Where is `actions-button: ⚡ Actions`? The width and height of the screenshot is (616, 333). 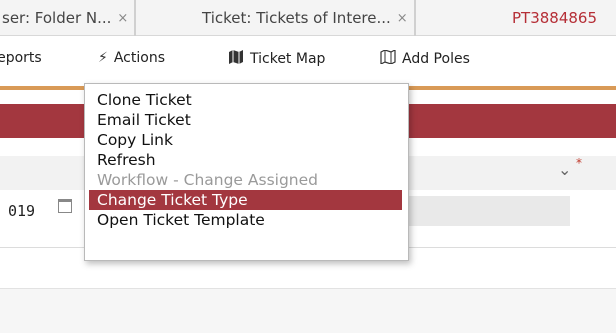 actions-button: ⚡ Actions is located at coordinates (131, 58).